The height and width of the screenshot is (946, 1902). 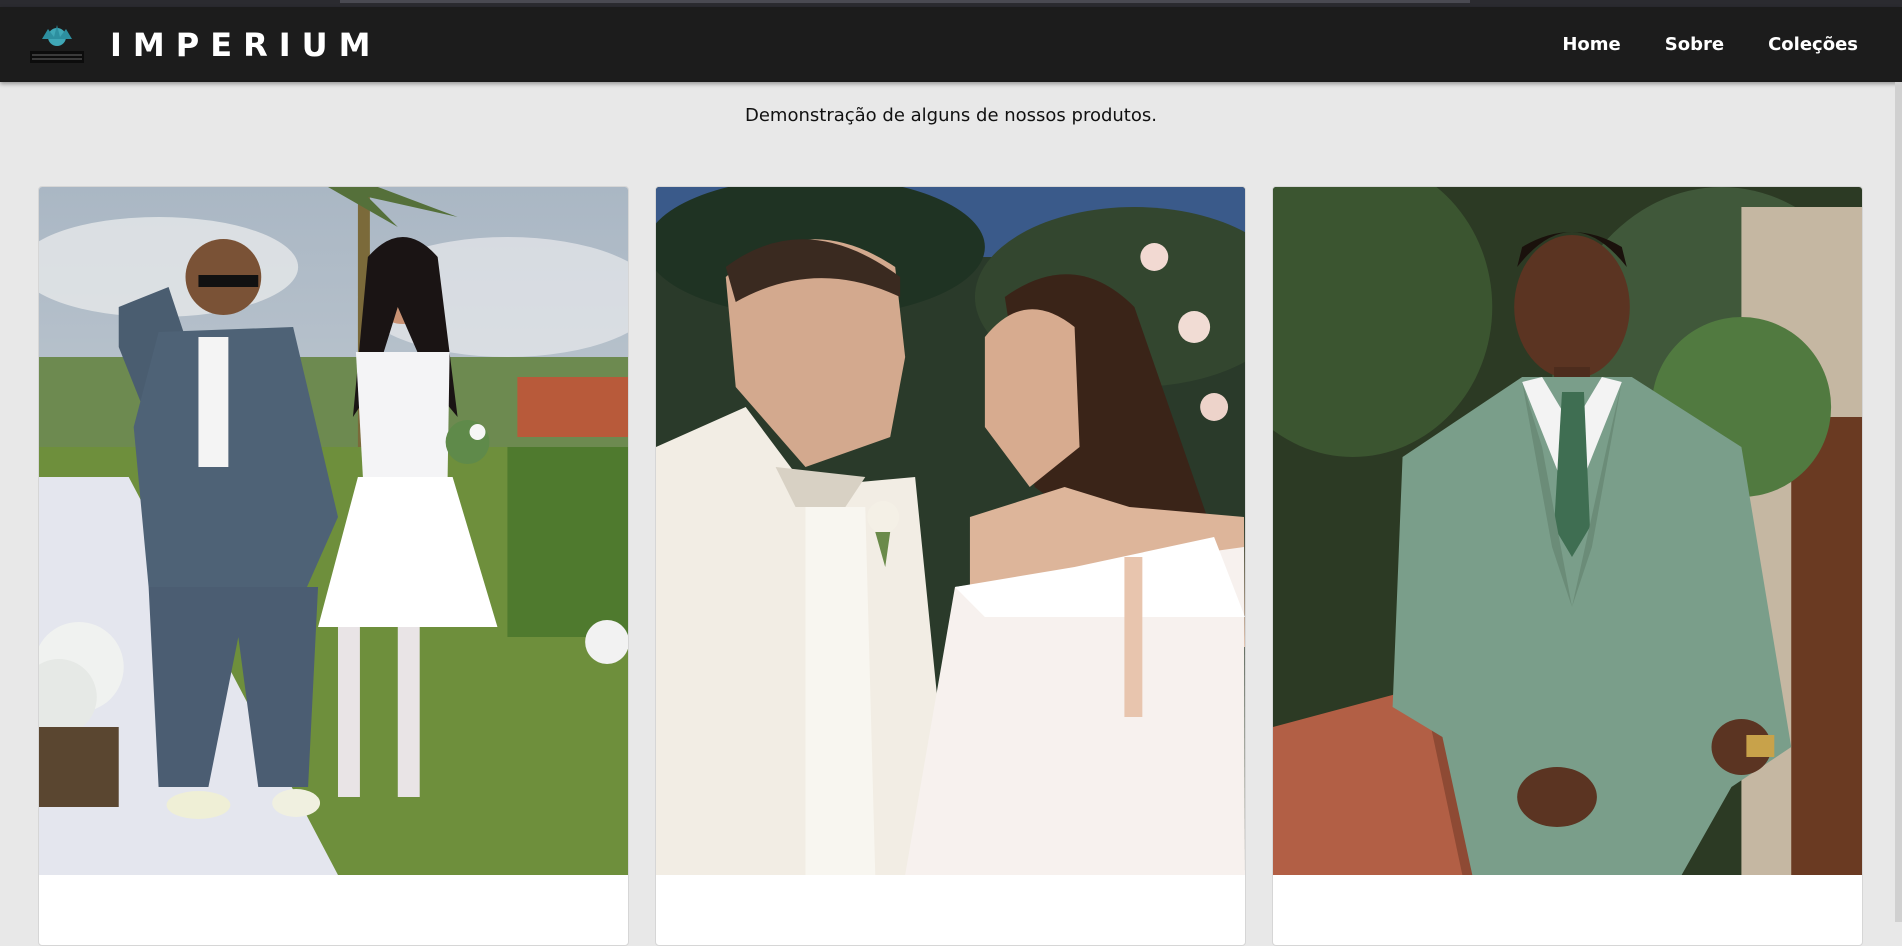 I want to click on nav-item-colecoes: Coleções, so click(x=1813, y=45).